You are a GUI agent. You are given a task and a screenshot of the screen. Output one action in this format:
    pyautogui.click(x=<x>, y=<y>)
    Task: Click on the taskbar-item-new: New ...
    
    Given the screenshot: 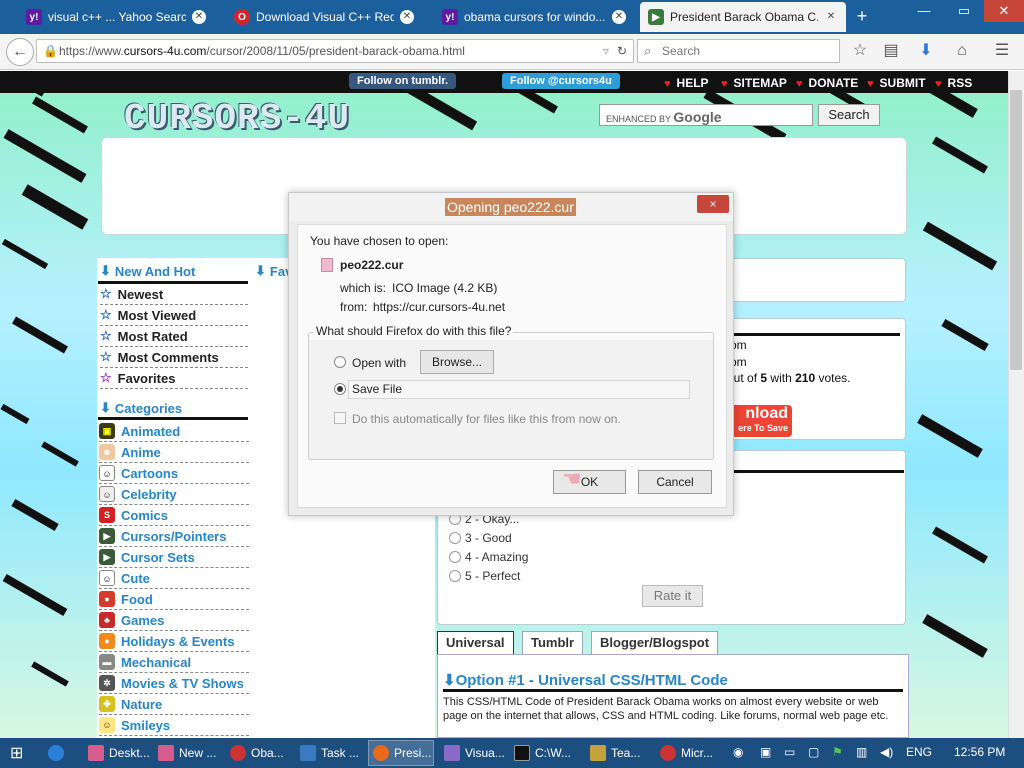 What is the action you would take?
    pyautogui.click(x=187, y=753)
    